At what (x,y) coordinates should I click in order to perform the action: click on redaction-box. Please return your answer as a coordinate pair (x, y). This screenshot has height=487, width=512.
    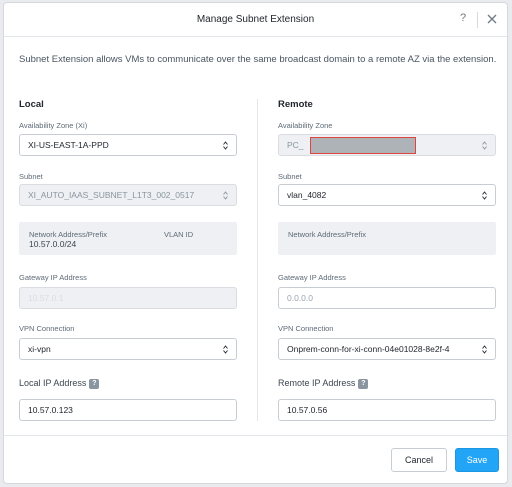
    Looking at the image, I should click on (363, 145).